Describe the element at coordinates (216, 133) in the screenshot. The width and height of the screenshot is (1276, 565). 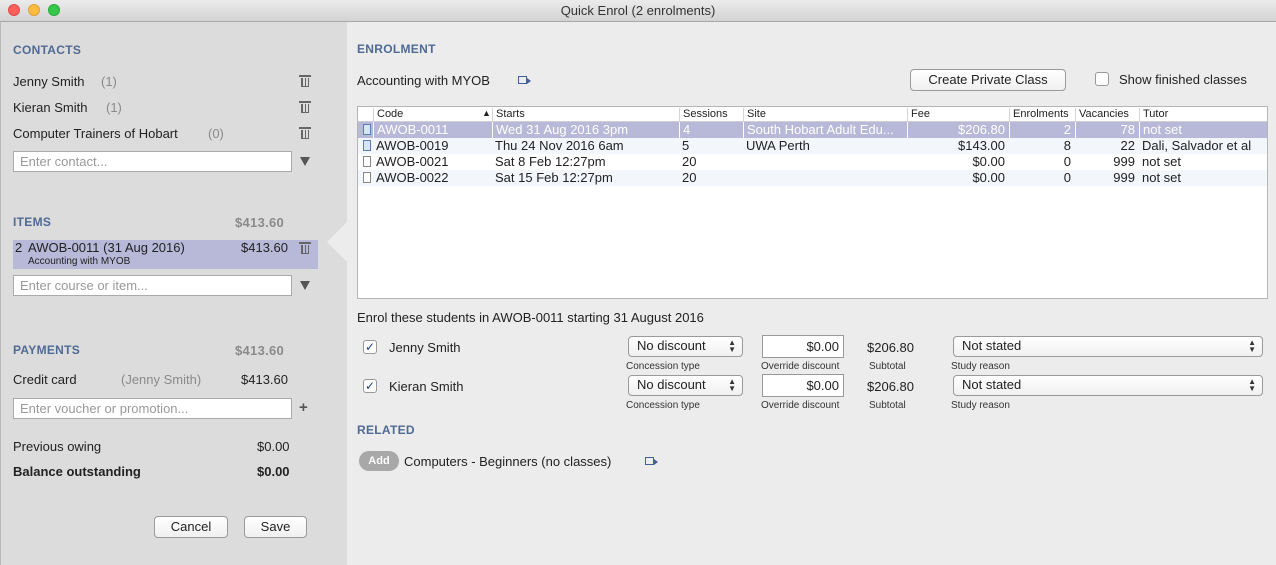
I see `contact-count: (0)` at that location.